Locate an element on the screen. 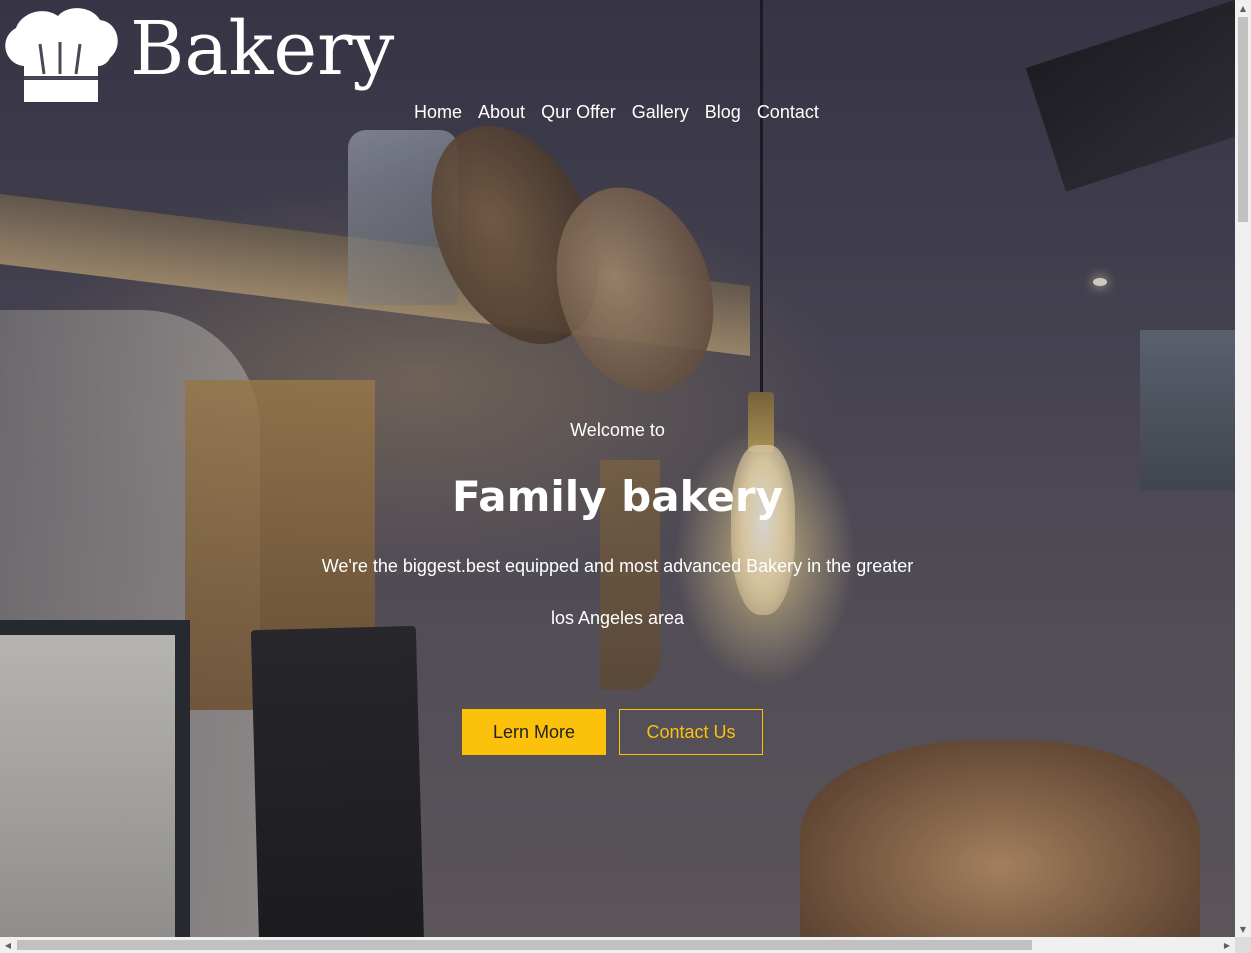 This screenshot has width=1251, height=953. hero-description-line: los Angeles area is located at coordinates (617, 618).